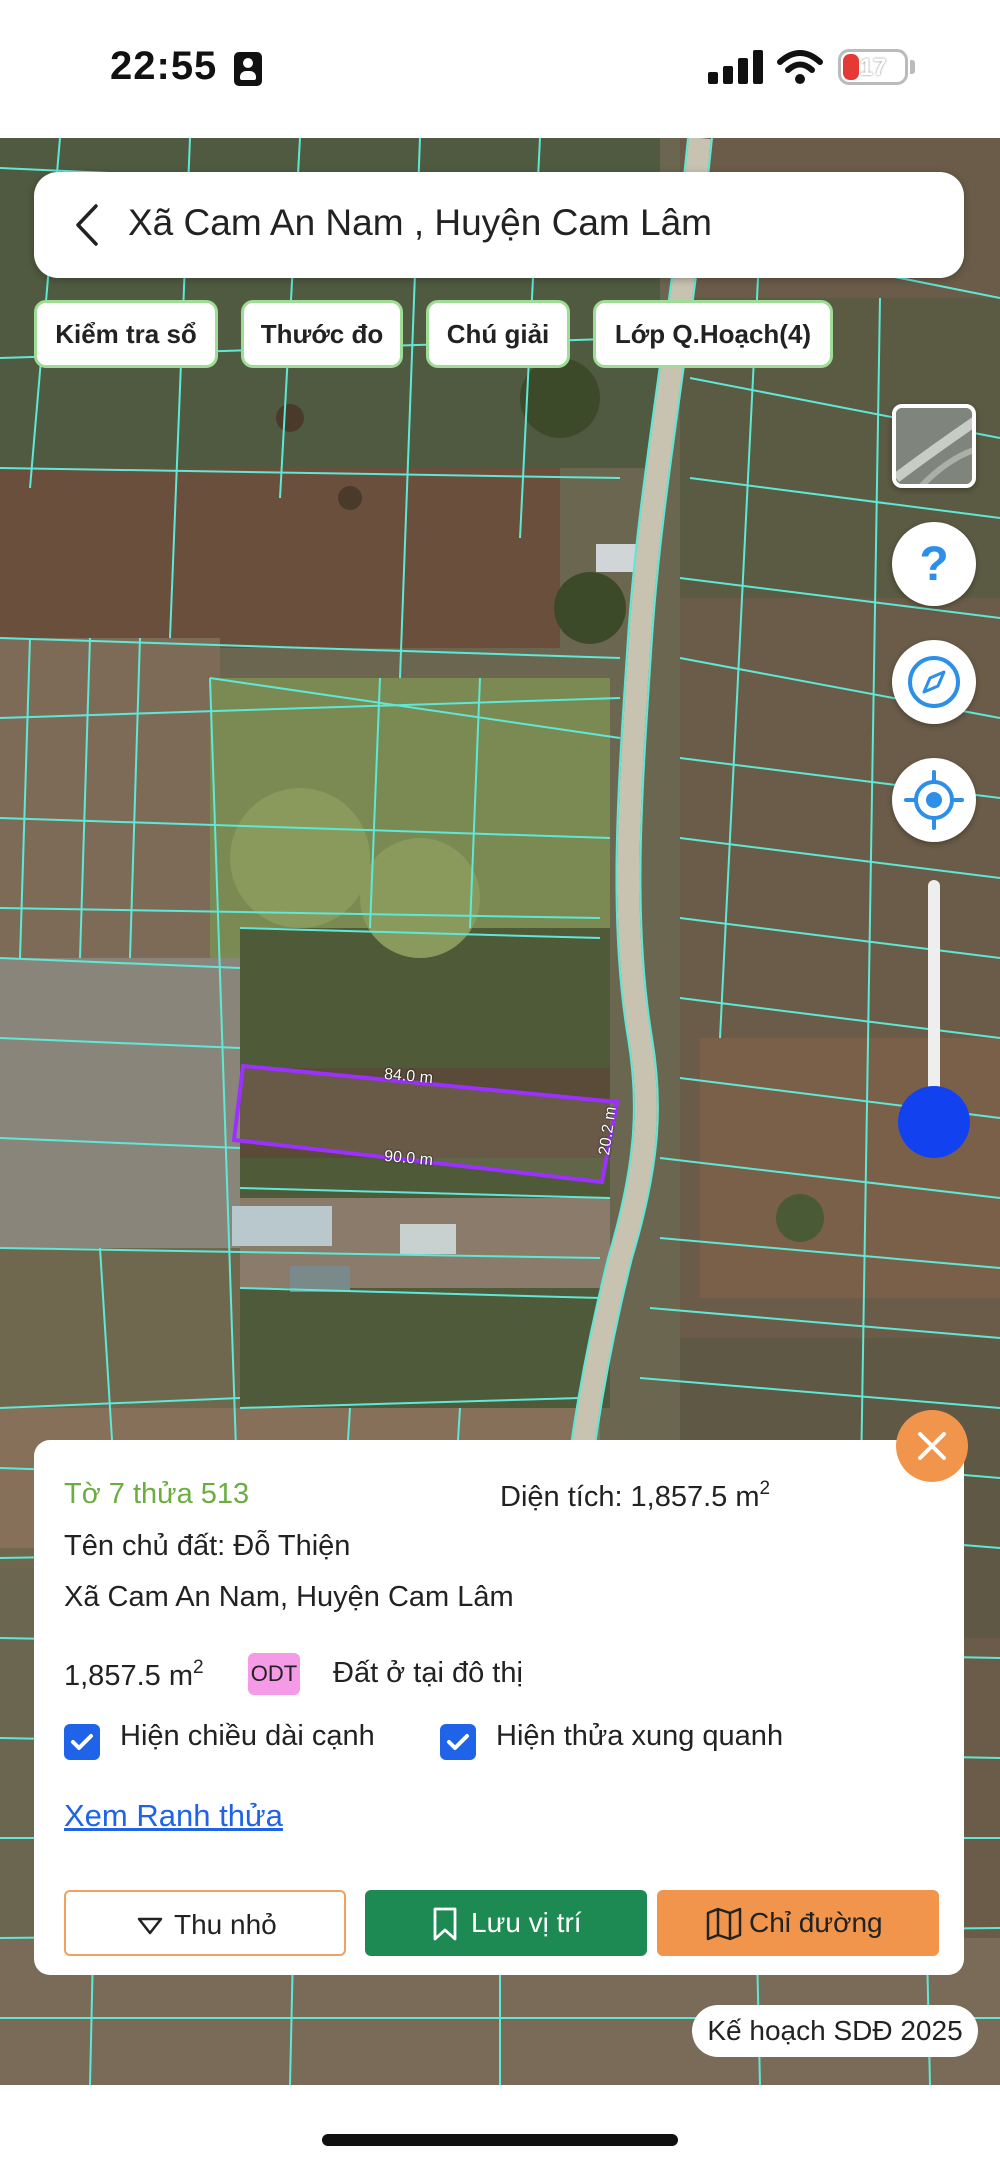  I want to click on satellite-layer-icon, so click(934, 446).